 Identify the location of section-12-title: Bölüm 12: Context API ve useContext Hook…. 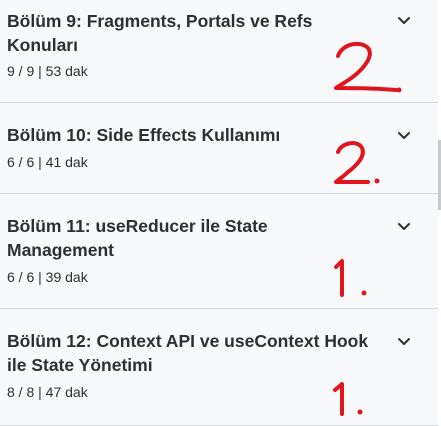
(188, 353).